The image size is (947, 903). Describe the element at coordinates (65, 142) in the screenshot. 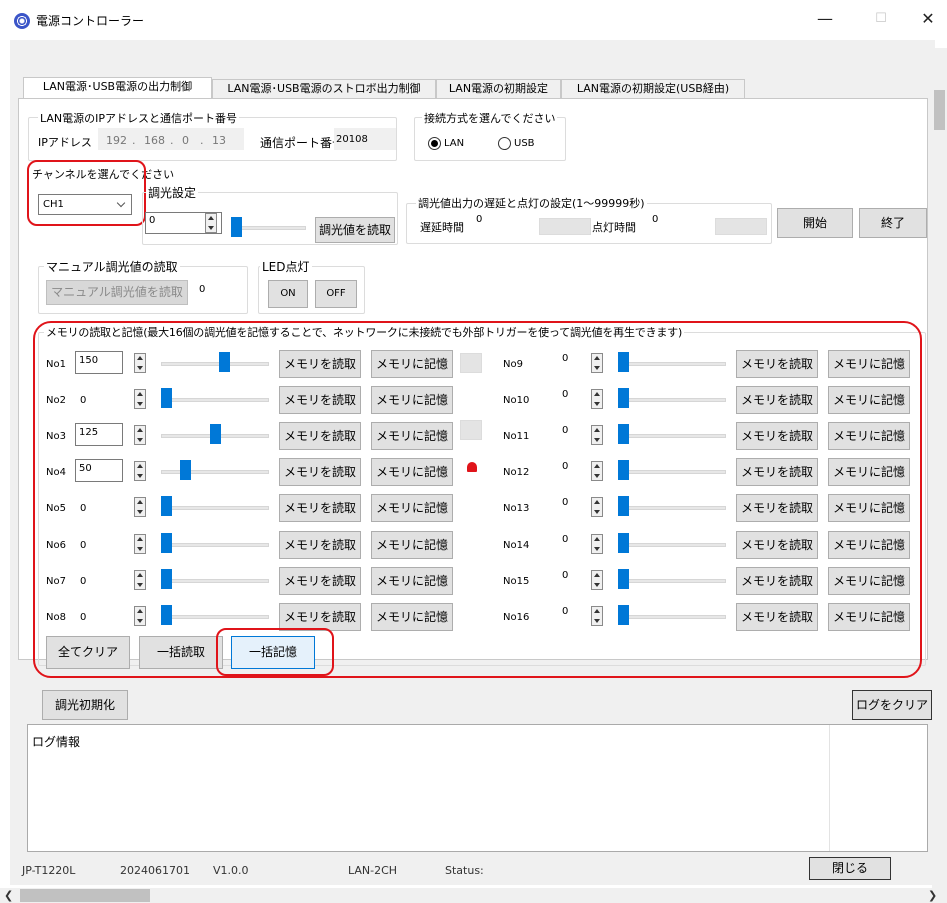

I see `ip-label: IPアドレス` at that location.